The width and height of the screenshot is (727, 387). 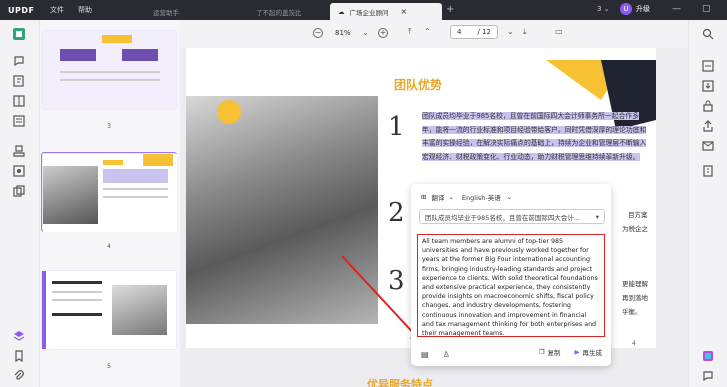 What do you see at coordinates (343, 33) in the screenshot?
I see `zoom-level: 81%` at bounding box center [343, 33].